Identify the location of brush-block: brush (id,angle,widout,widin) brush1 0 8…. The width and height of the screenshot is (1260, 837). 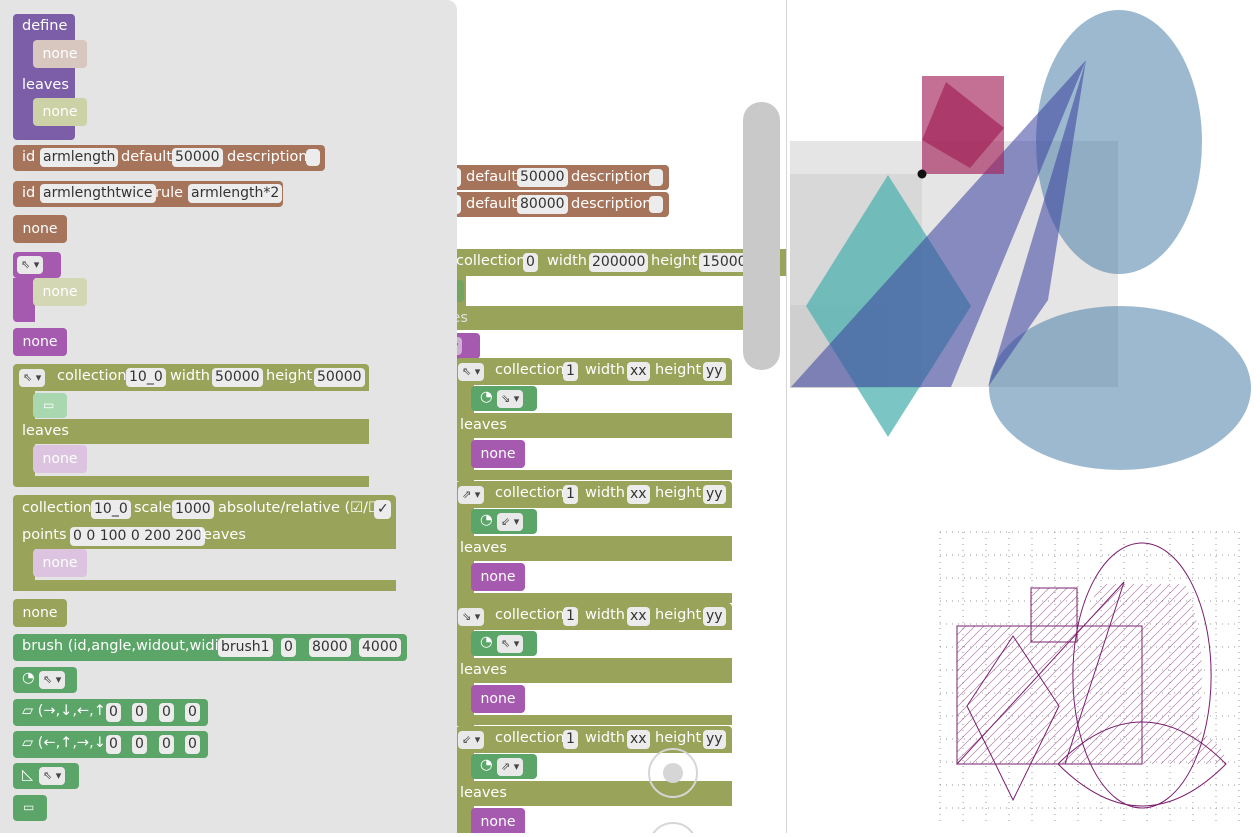
(210, 647).